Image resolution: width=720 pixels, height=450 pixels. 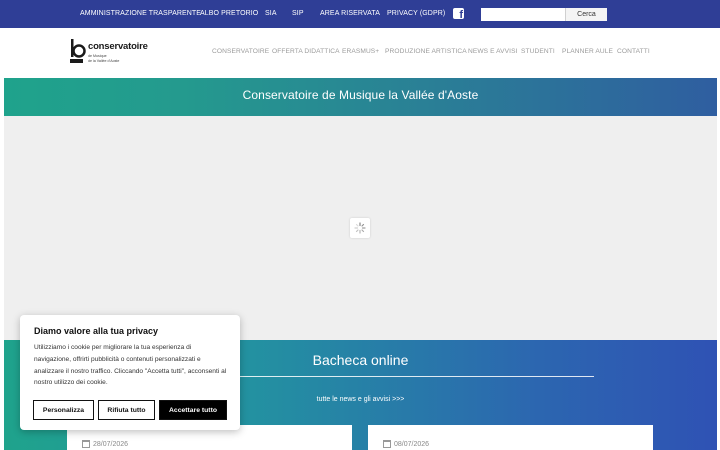 What do you see at coordinates (538, 51) in the screenshot?
I see `nav-item-studenti: STUDENTI` at bounding box center [538, 51].